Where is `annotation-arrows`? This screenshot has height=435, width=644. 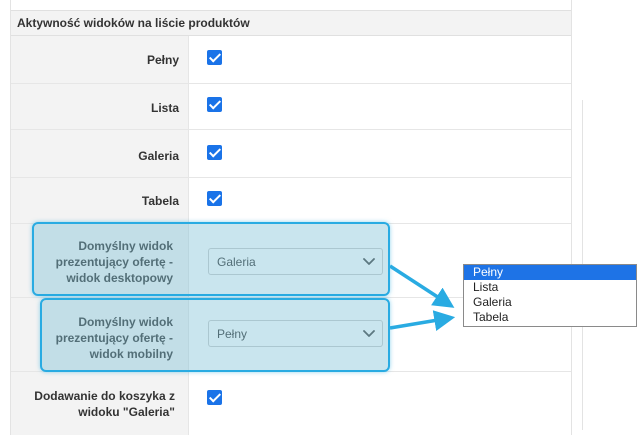 annotation-arrows is located at coordinates (422, 297).